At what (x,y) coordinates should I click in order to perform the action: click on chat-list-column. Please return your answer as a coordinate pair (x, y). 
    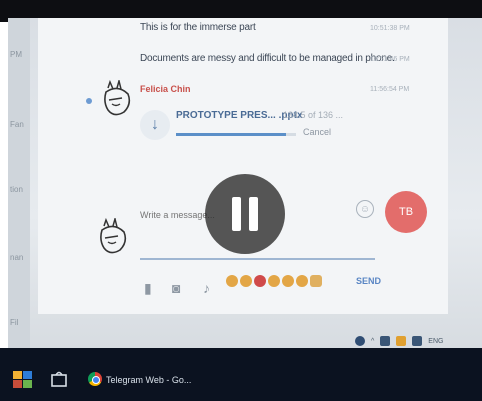
    Looking at the image, I should click on (19, 183).